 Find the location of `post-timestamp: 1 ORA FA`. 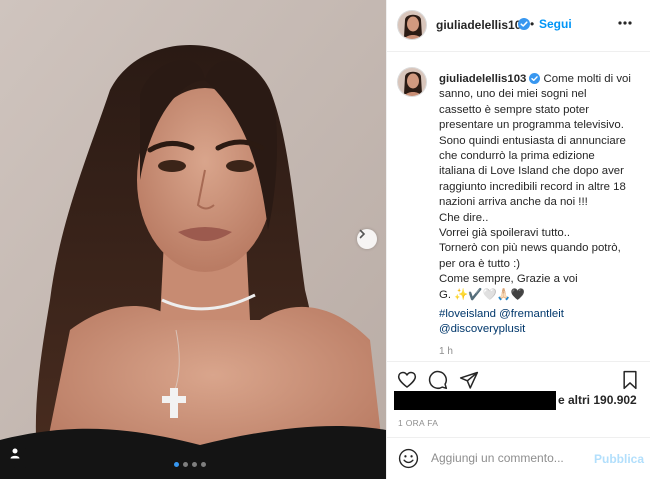

post-timestamp: 1 ORA FA is located at coordinates (418, 423).